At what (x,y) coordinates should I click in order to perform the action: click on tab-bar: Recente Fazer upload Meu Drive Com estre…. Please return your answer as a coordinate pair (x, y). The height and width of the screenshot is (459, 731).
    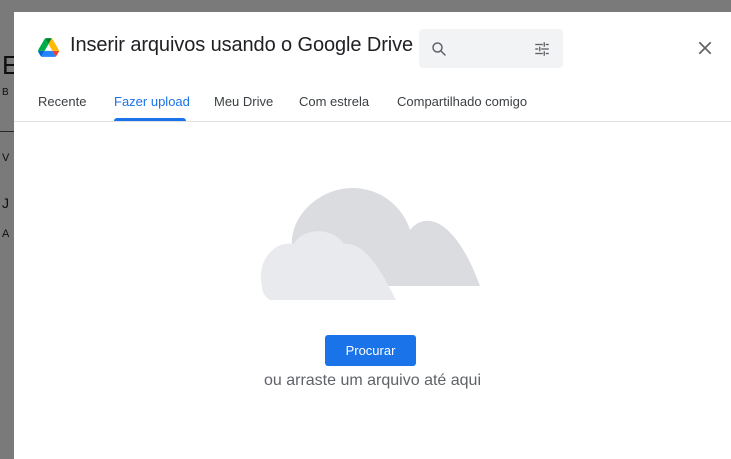
    Looking at the image, I should click on (372, 102).